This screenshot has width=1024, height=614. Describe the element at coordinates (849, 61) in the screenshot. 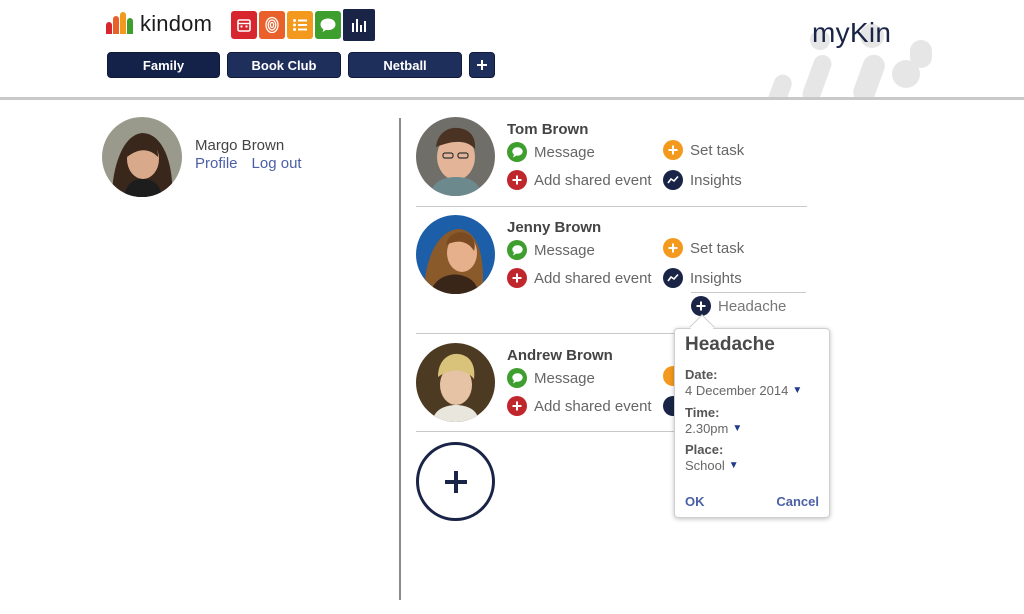

I see `mykin-decorative-figures` at that location.